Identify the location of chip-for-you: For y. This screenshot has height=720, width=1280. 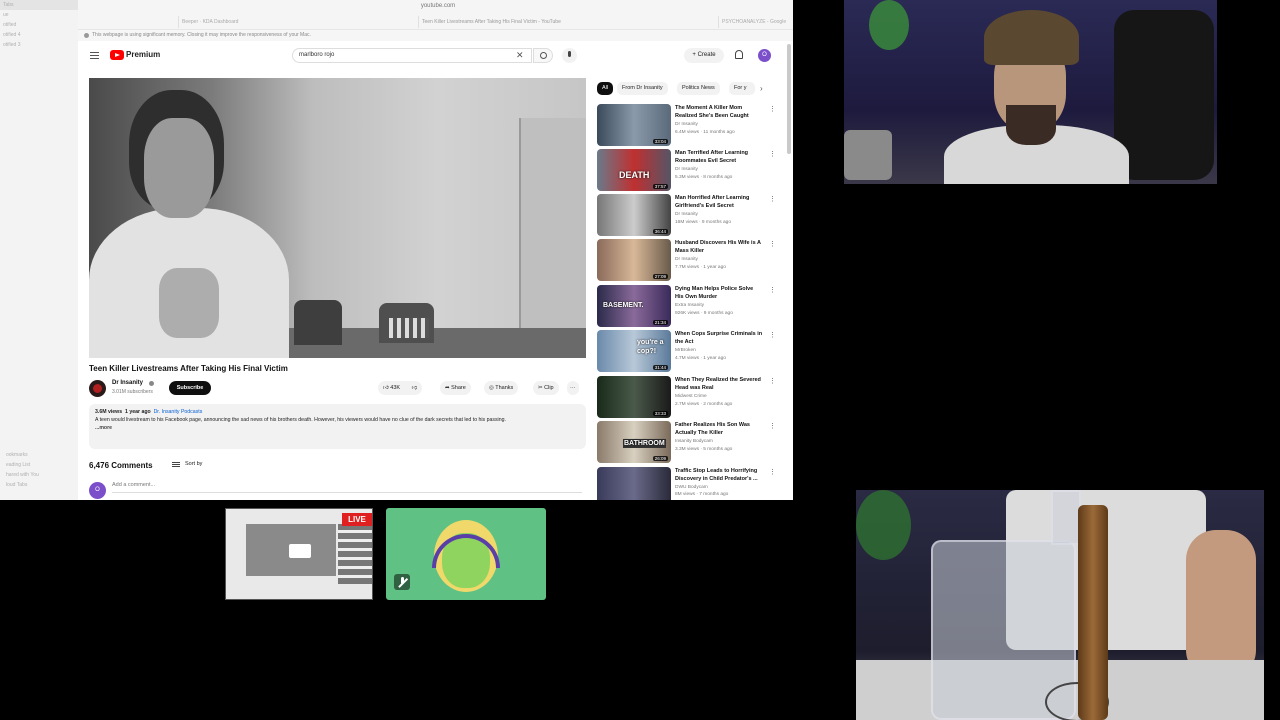
(742, 88).